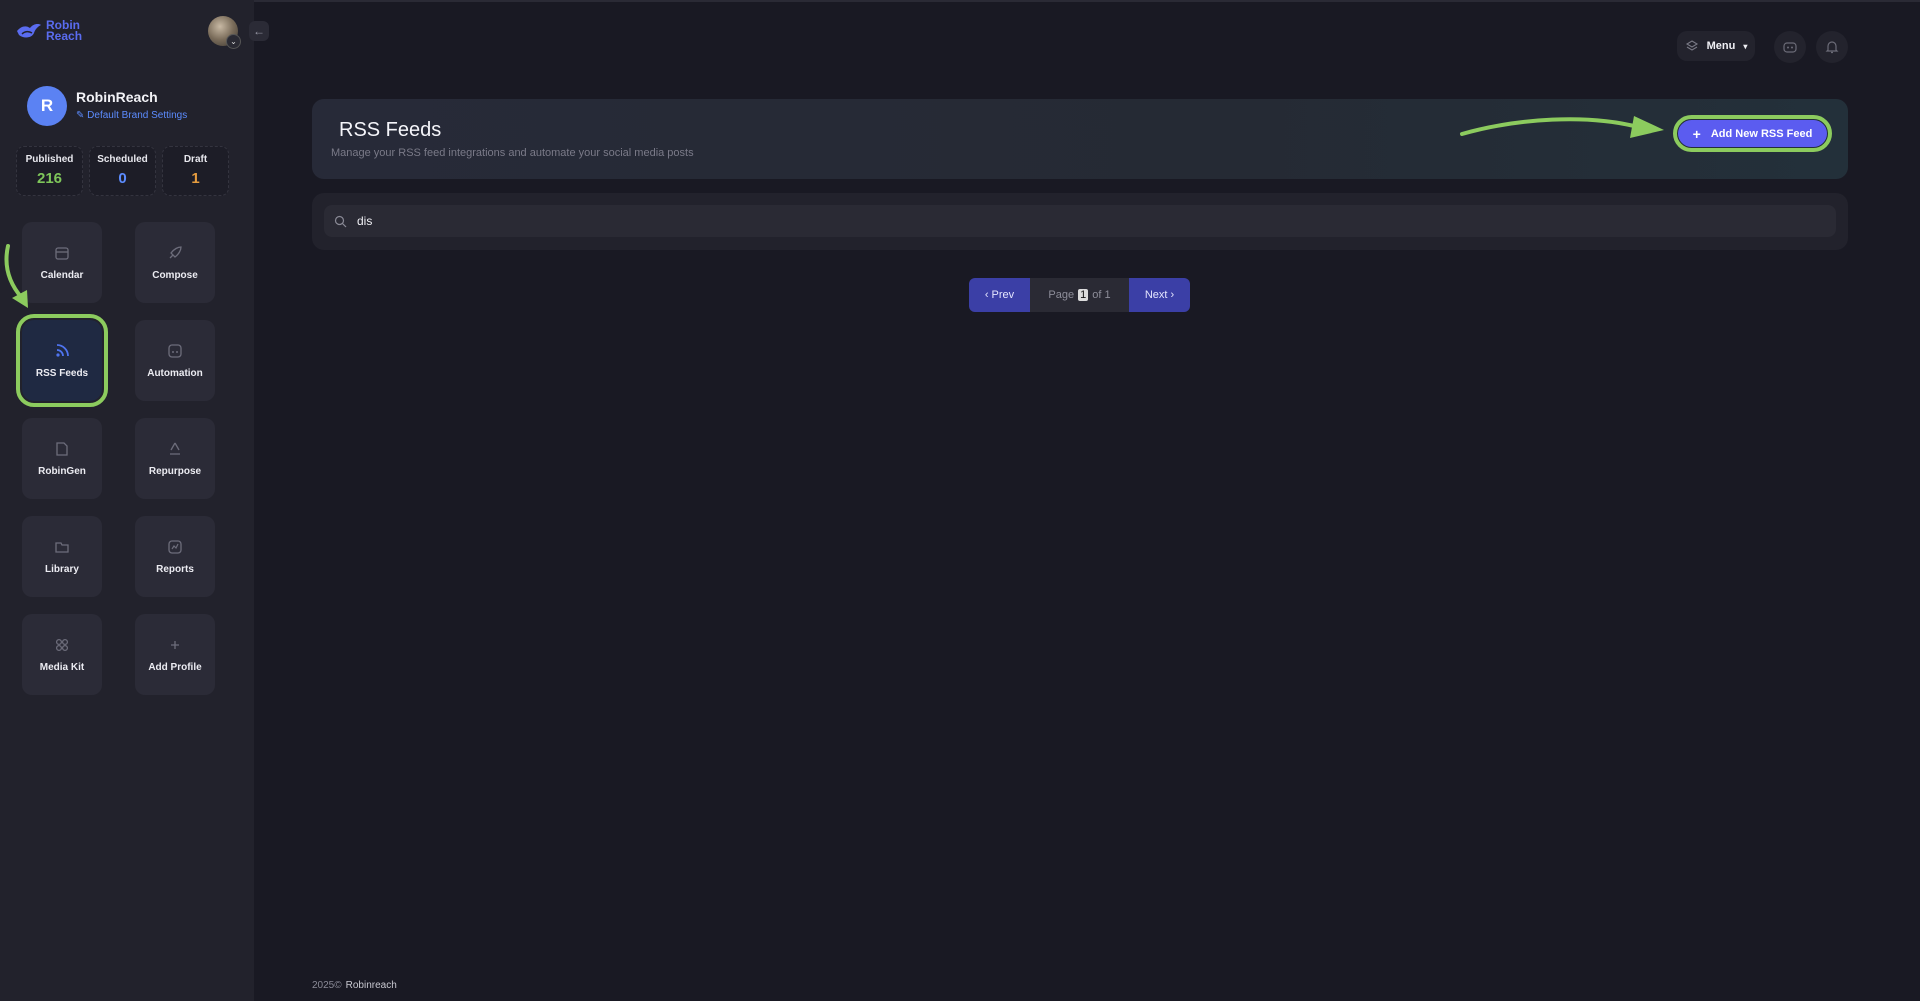 The height and width of the screenshot is (1001, 1920). What do you see at coordinates (49, 178) in the screenshot?
I see `stat-value: 216` at bounding box center [49, 178].